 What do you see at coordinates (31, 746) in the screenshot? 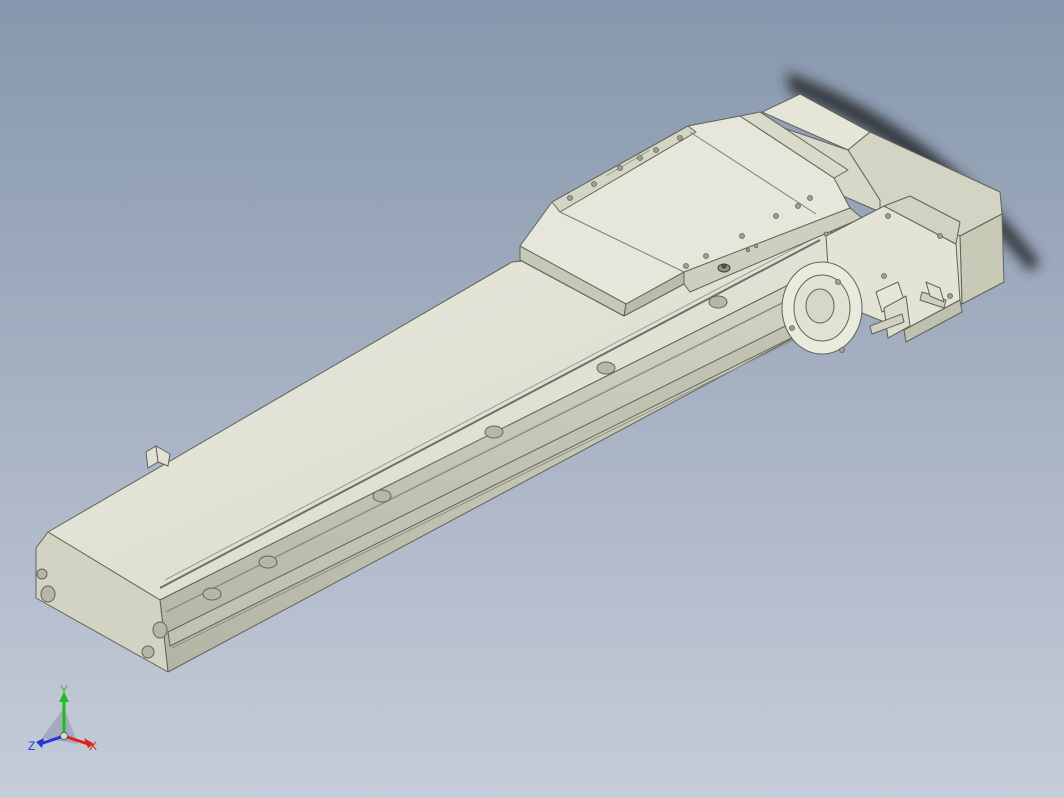
I see `z-axis-label: Z` at bounding box center [31, 746].